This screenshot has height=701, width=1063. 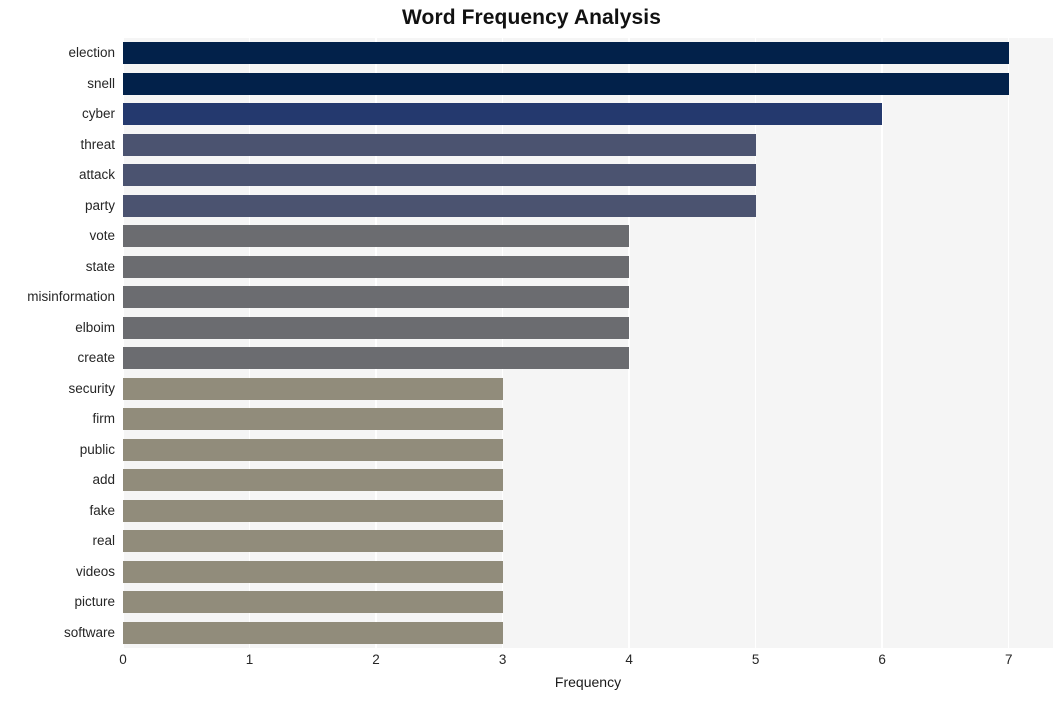 I want to click on y-axis-tick-label: picture, so click(x=94, y=602).